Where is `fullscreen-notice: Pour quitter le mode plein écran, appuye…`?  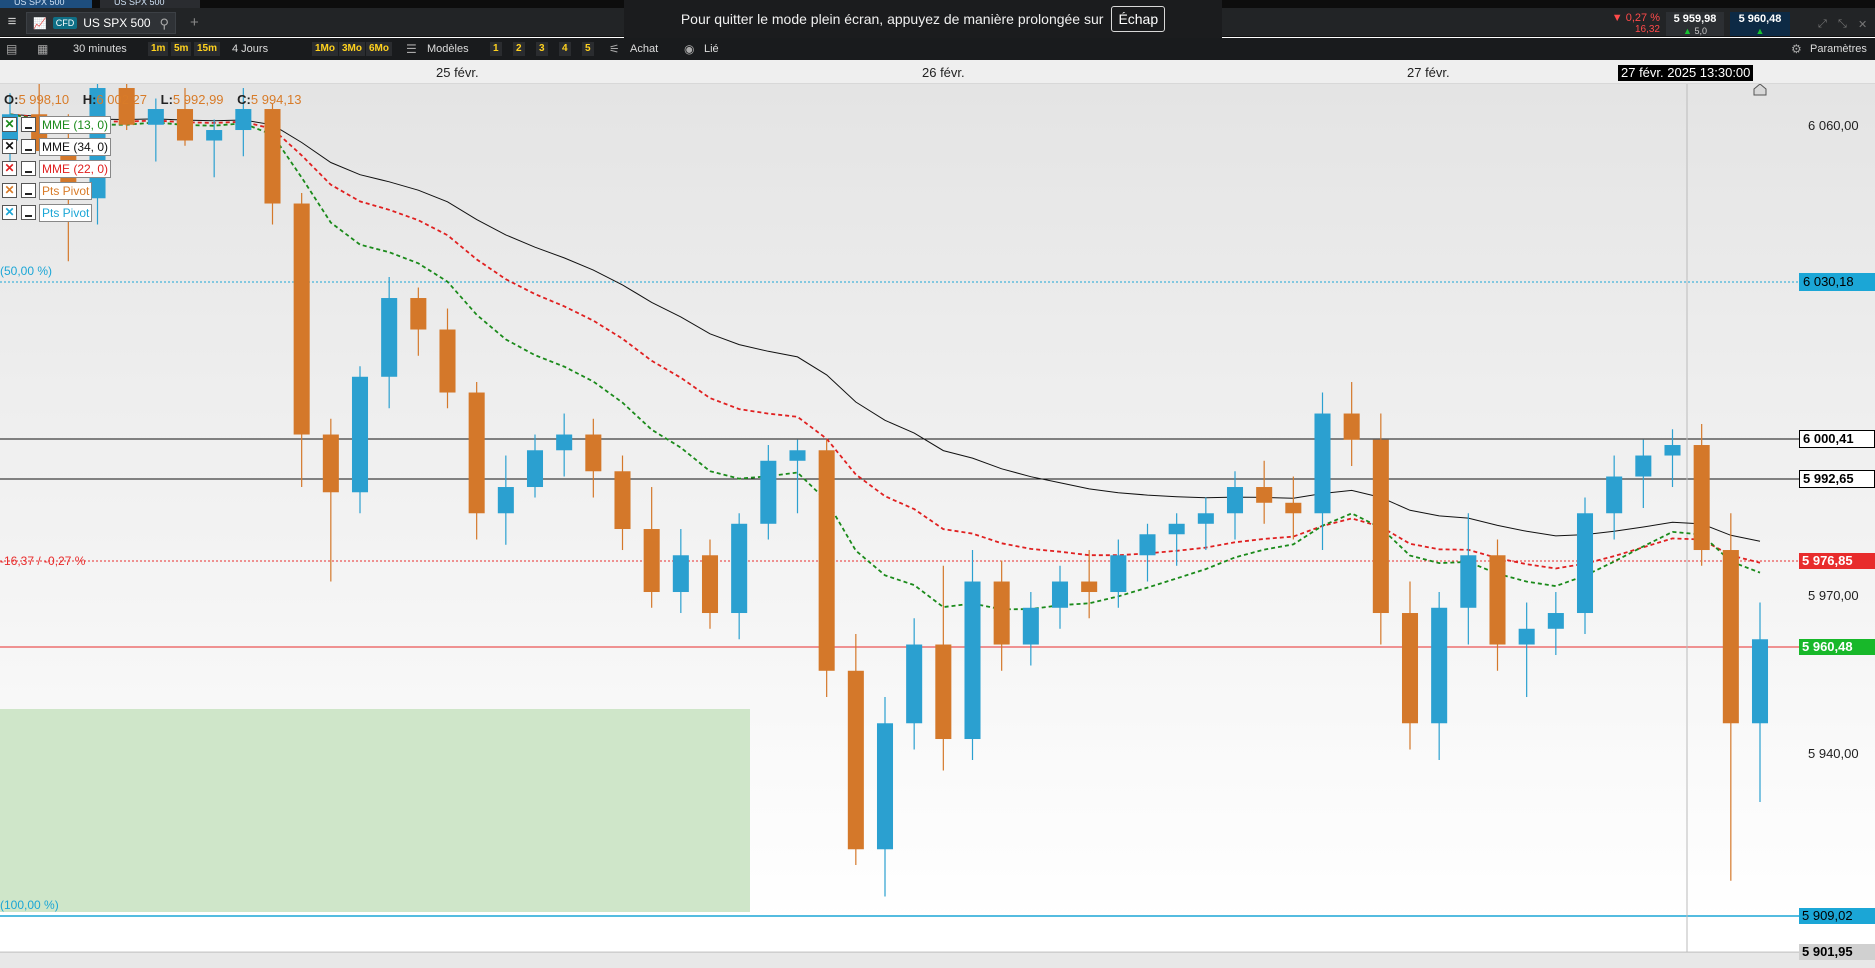
fullscreen-notice: Pour quitter le mode plein écran, appuye… is located at coordinates (923, 19).